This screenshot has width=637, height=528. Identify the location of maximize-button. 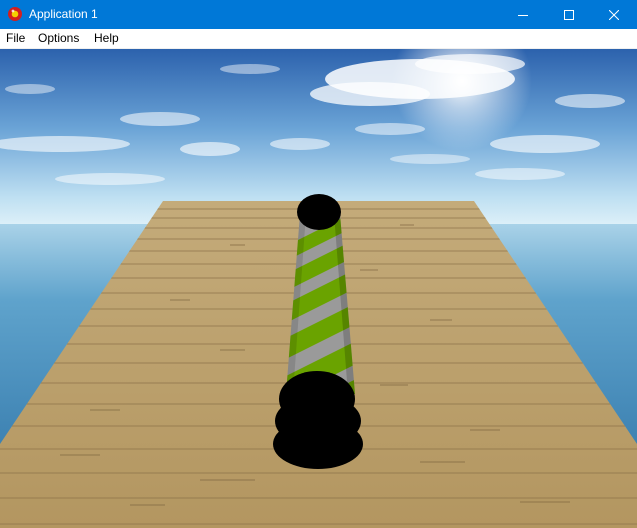
(569, 14).